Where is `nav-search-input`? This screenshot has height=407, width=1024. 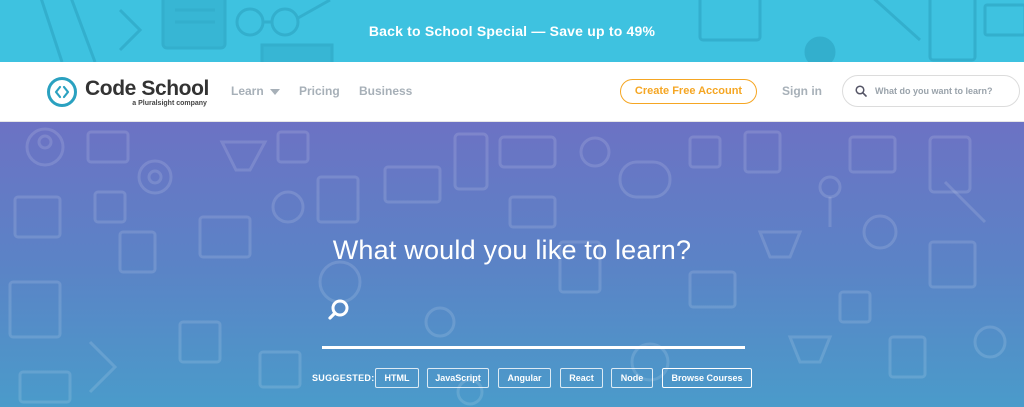
nav-search-input is located at coordinates (940, 91).